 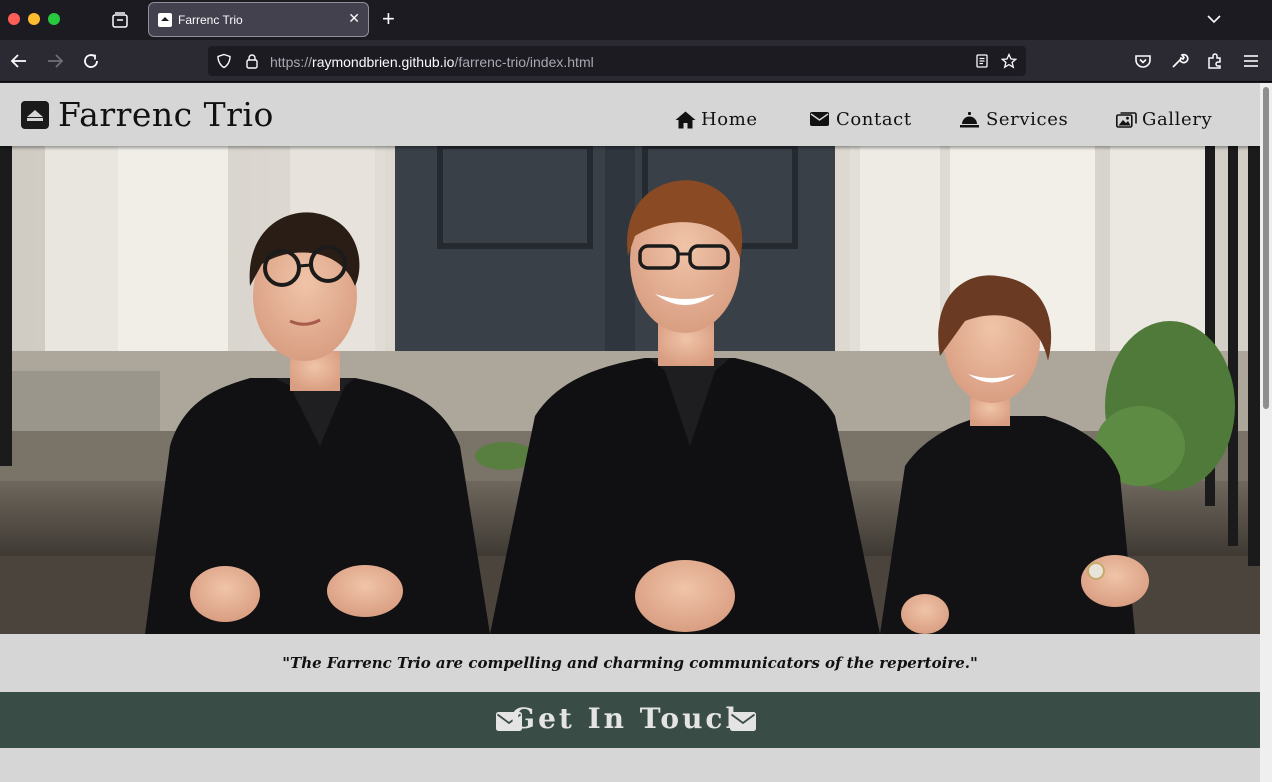 I want to click on favicon-icon, so click(x=165, y=20).